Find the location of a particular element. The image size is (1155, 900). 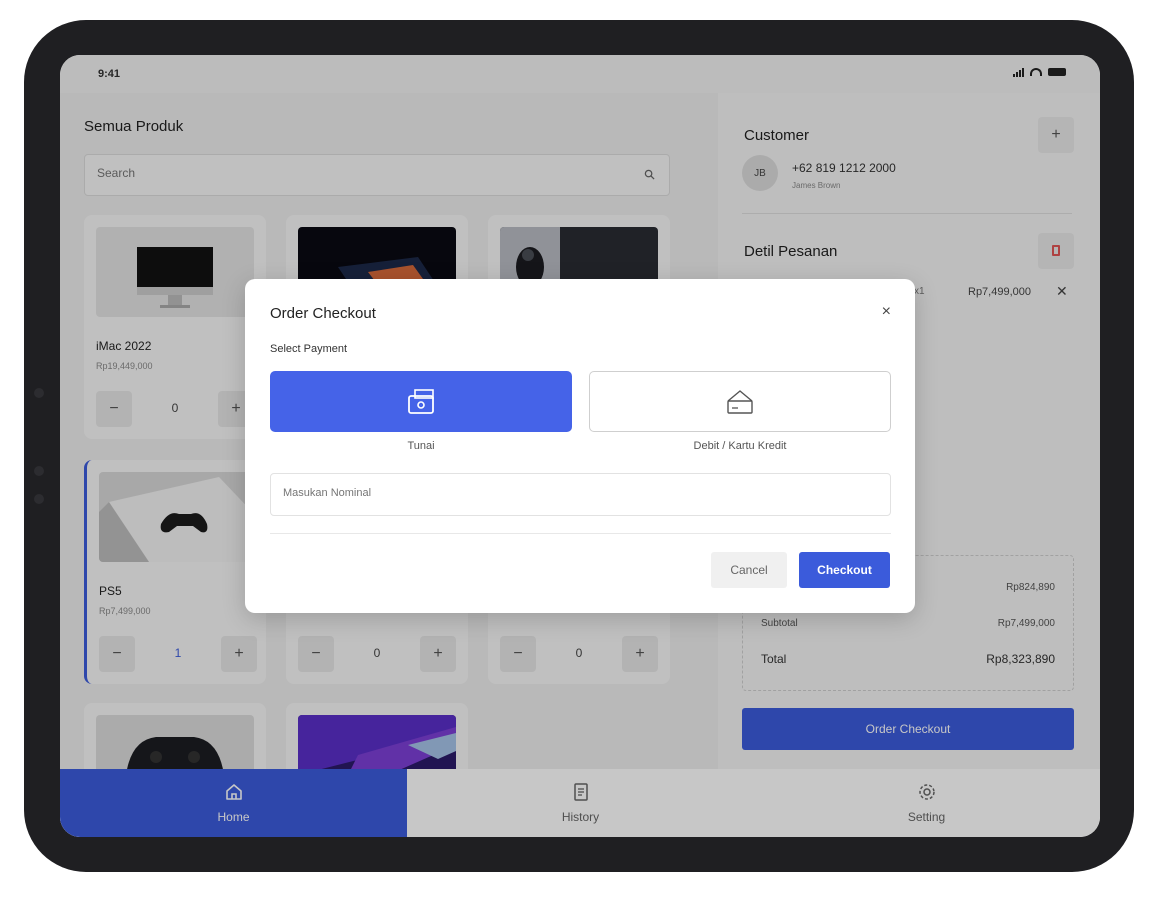

close-icon: × is located at coordinates (886, 312).